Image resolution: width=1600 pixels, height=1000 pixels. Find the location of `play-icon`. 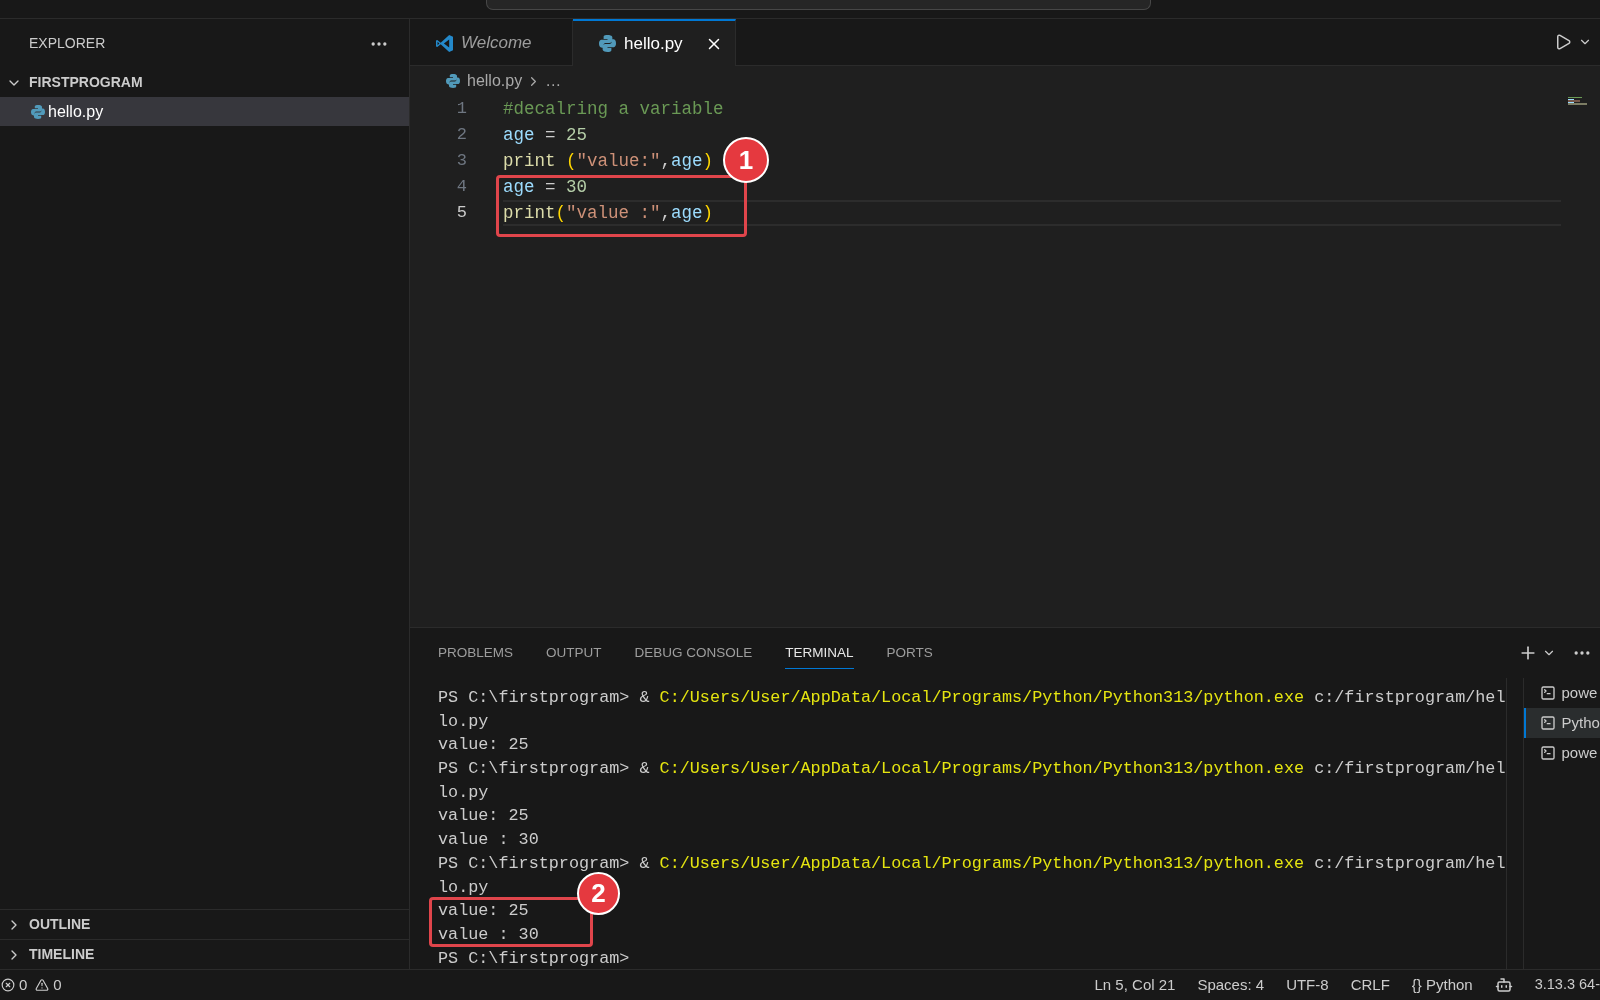

play-icon is located at coordinates (1563, 42).